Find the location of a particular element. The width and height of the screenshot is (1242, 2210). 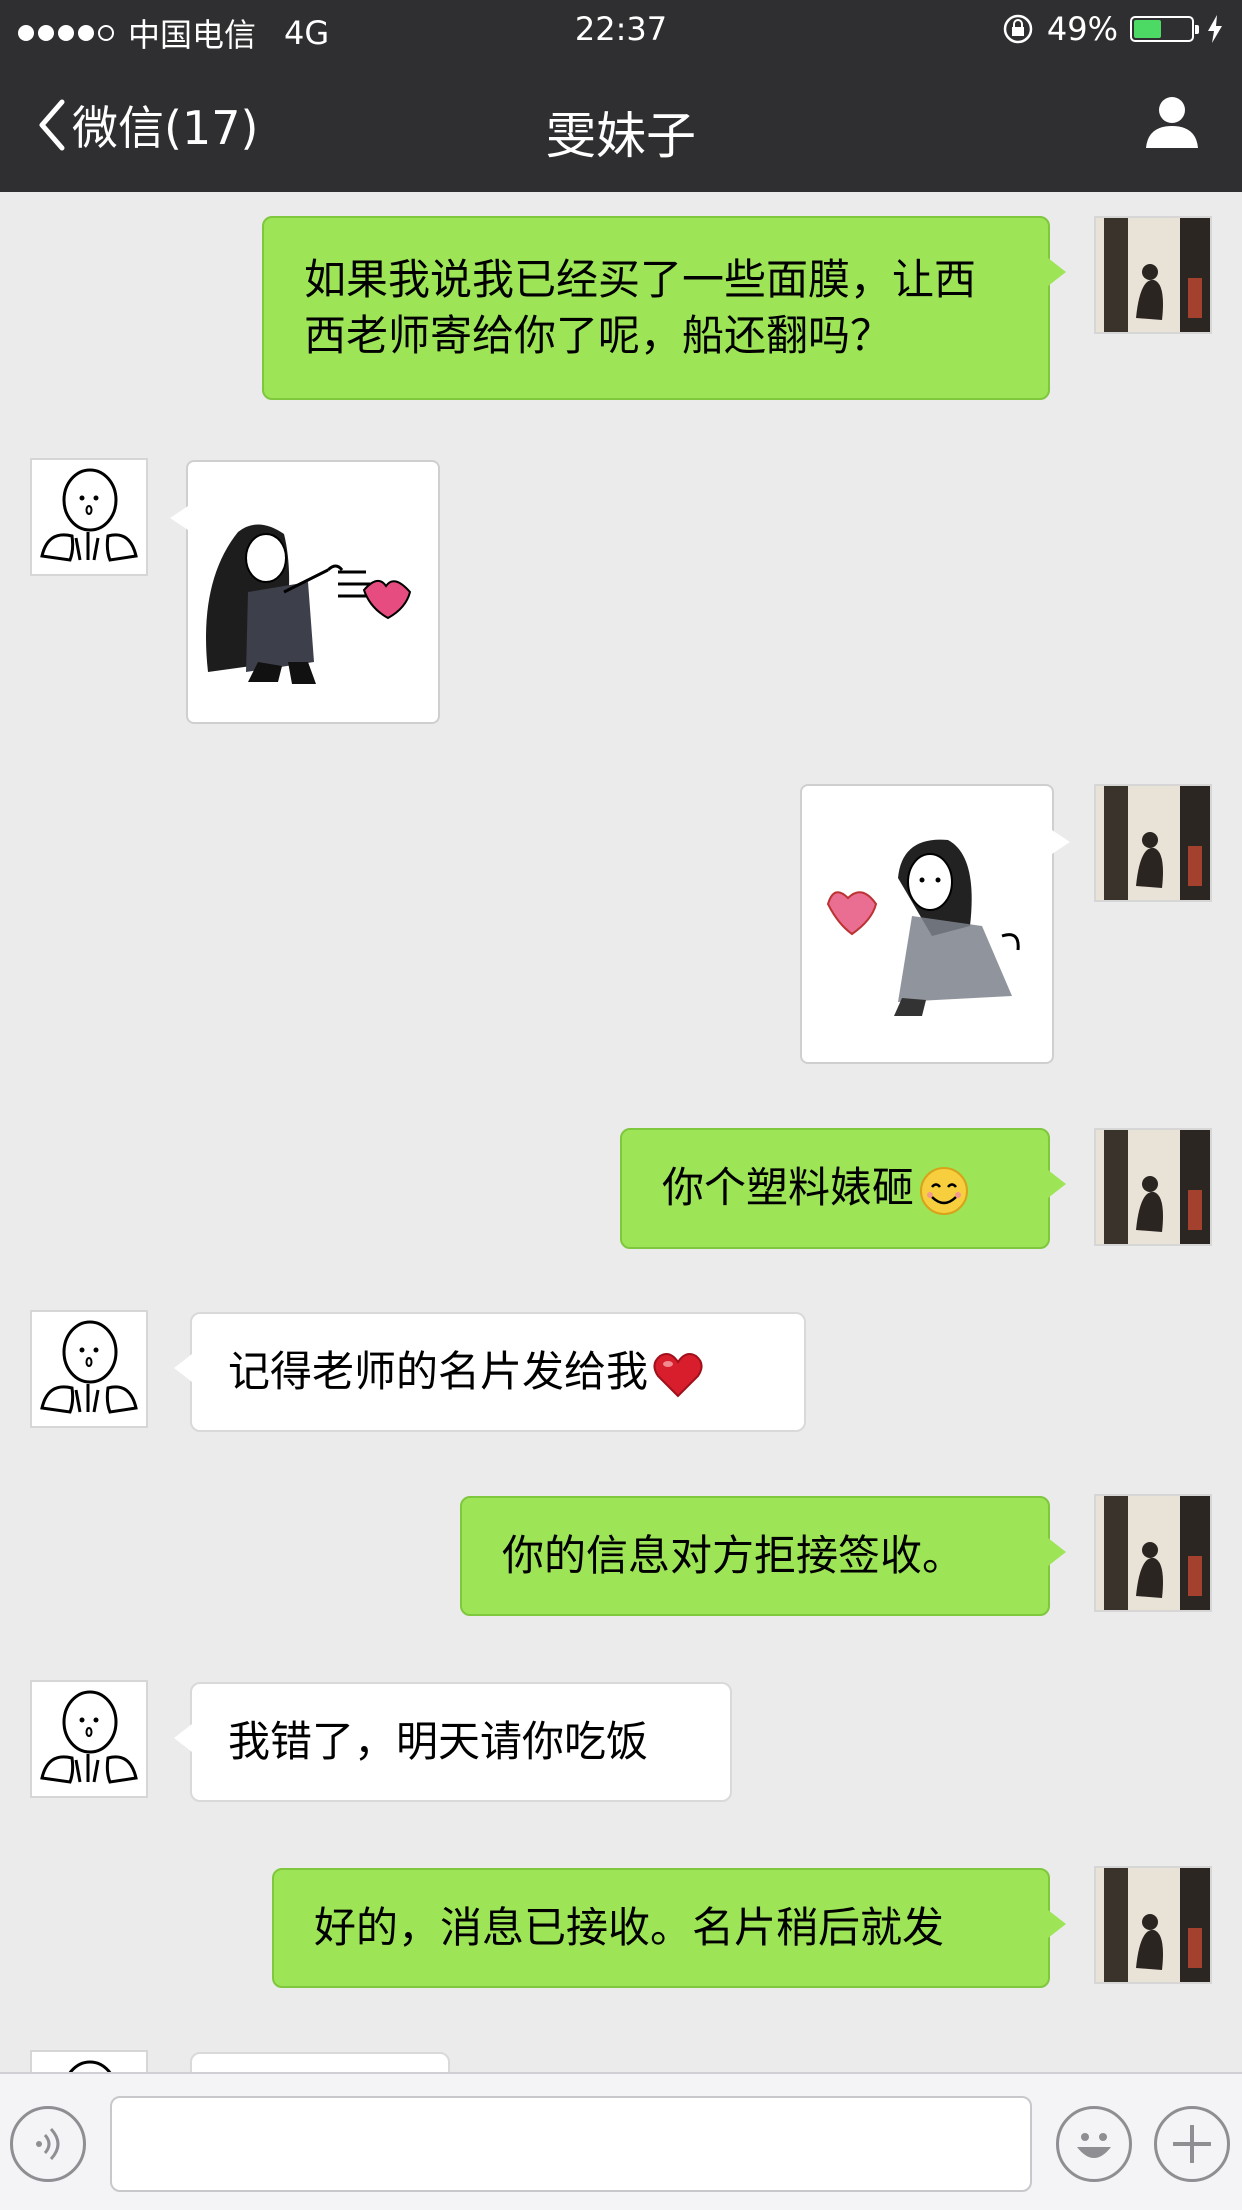

rotation-lock-icon is located at coordinates (1018, 29).